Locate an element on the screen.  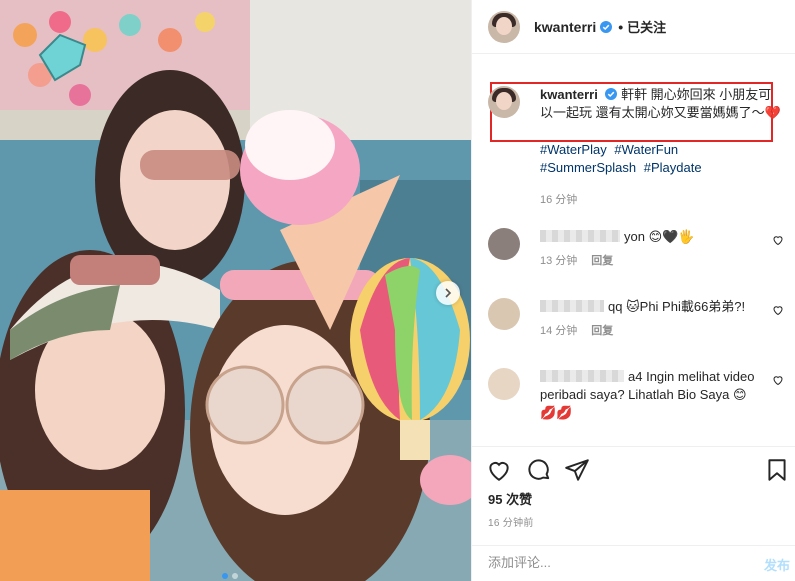
post-header: kwanterri • 已关注 is located at coordinates (633, 27).